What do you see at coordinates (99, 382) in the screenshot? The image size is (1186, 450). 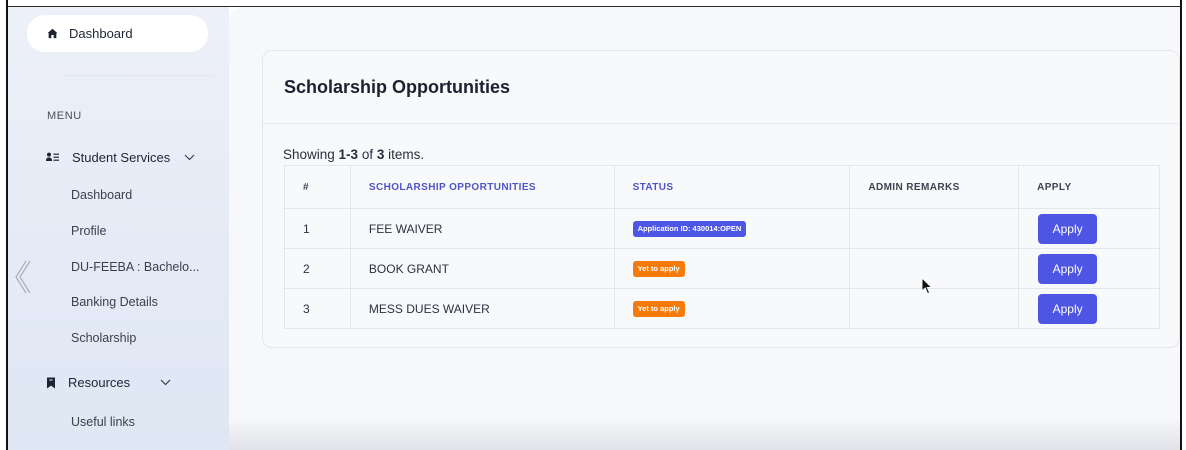 I see `sidebar-group-label: Resources` at bounding box center [99, 382].